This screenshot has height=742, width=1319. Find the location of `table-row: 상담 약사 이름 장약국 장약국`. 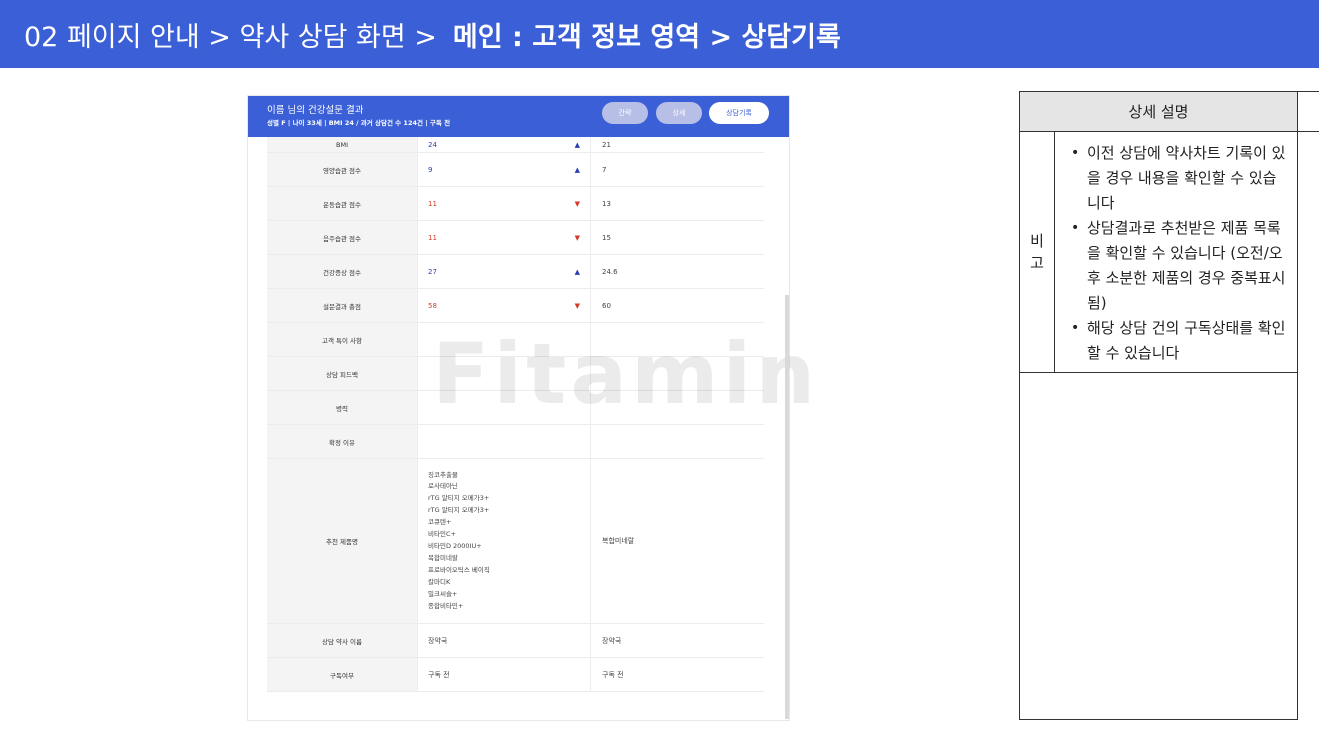

table-row: 상담 약사 이름 장약국 장약국 is located at coordinates (515, 641).